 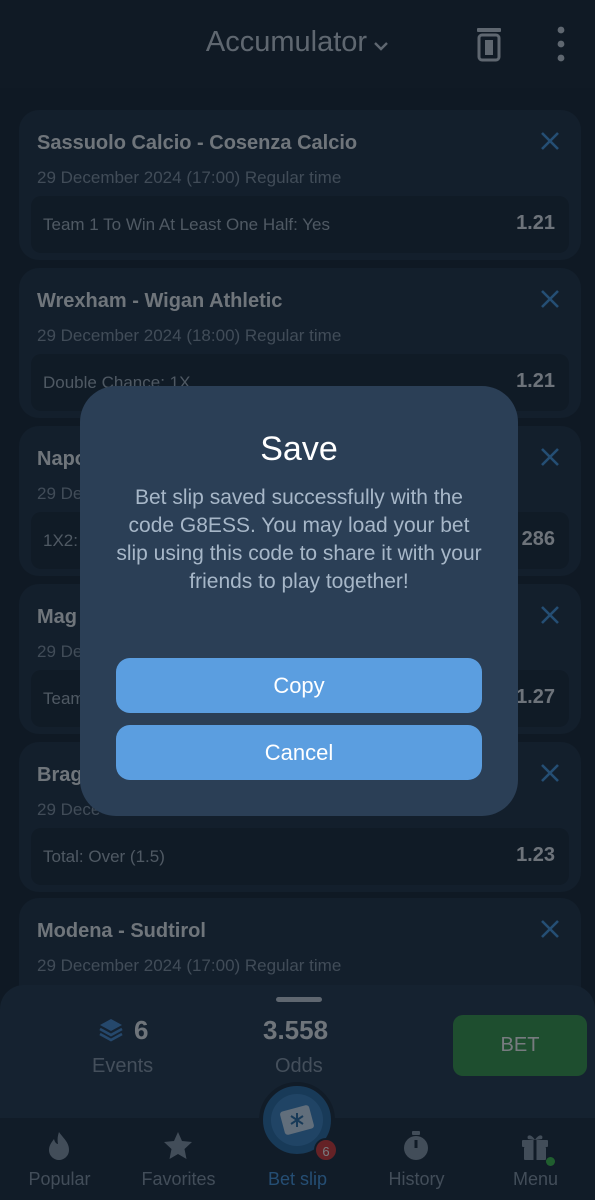 What do you see at coordinates (111, 1030) in the screenshot?
I see `layers-icon` at bounding box center [111, 1030].